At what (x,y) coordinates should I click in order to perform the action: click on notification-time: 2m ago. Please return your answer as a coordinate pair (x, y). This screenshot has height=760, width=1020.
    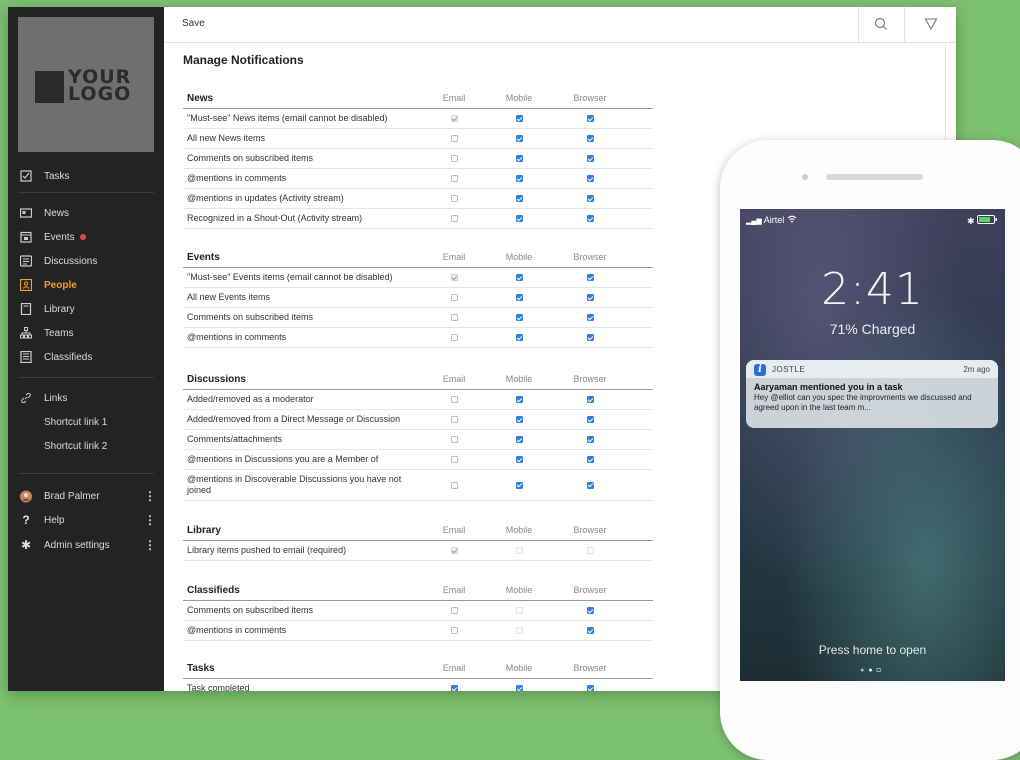
    Looking at the image, I should click on (976, 369).